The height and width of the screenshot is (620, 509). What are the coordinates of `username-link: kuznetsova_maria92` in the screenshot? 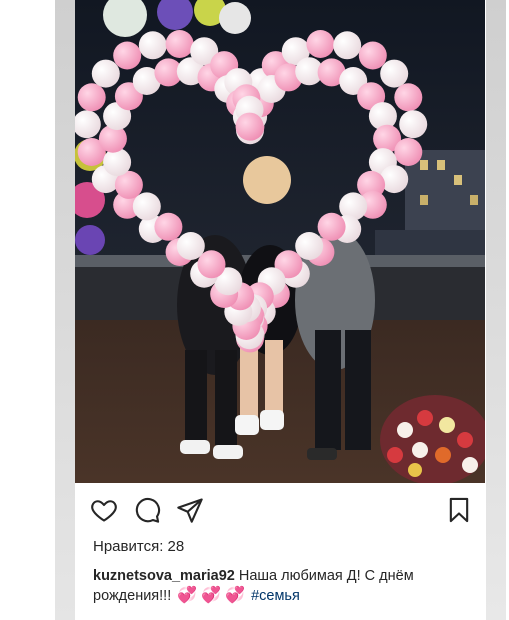 It's located at (164, 576).